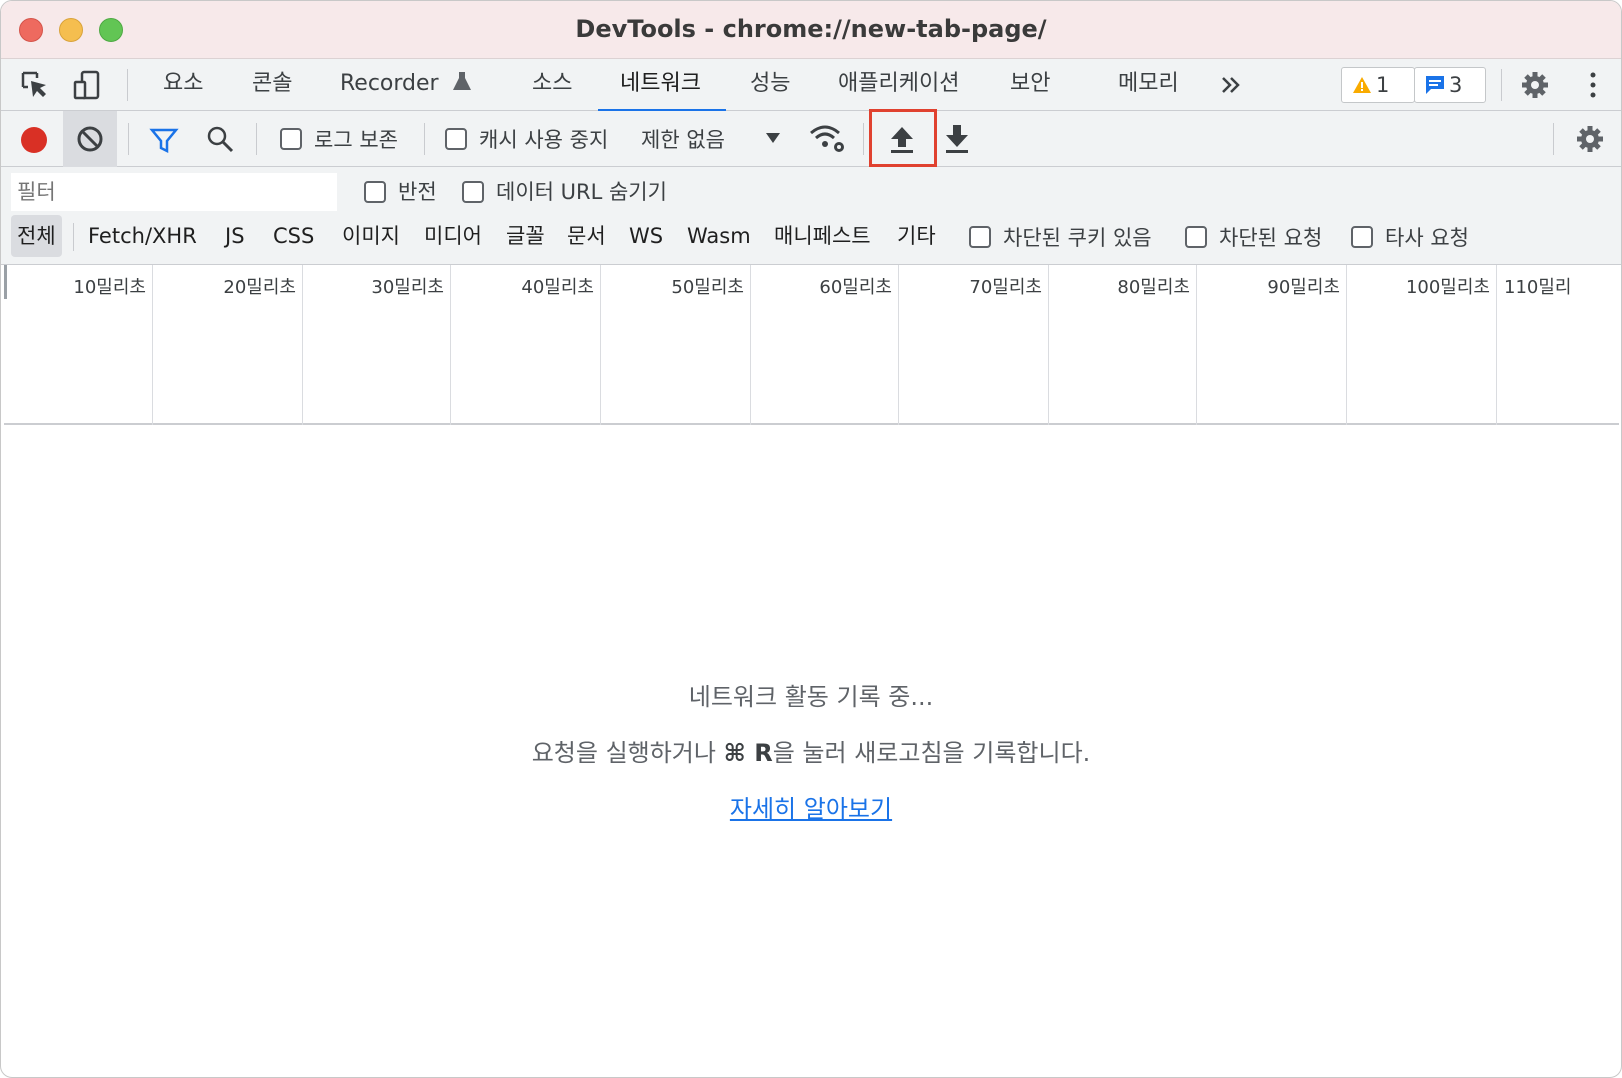 The height and width of the screenshot is (1078, 1622). What do you see at coordinates (957, 139) in the screenshot?
I see `export-har-icon` at bounding box center [957, 139].